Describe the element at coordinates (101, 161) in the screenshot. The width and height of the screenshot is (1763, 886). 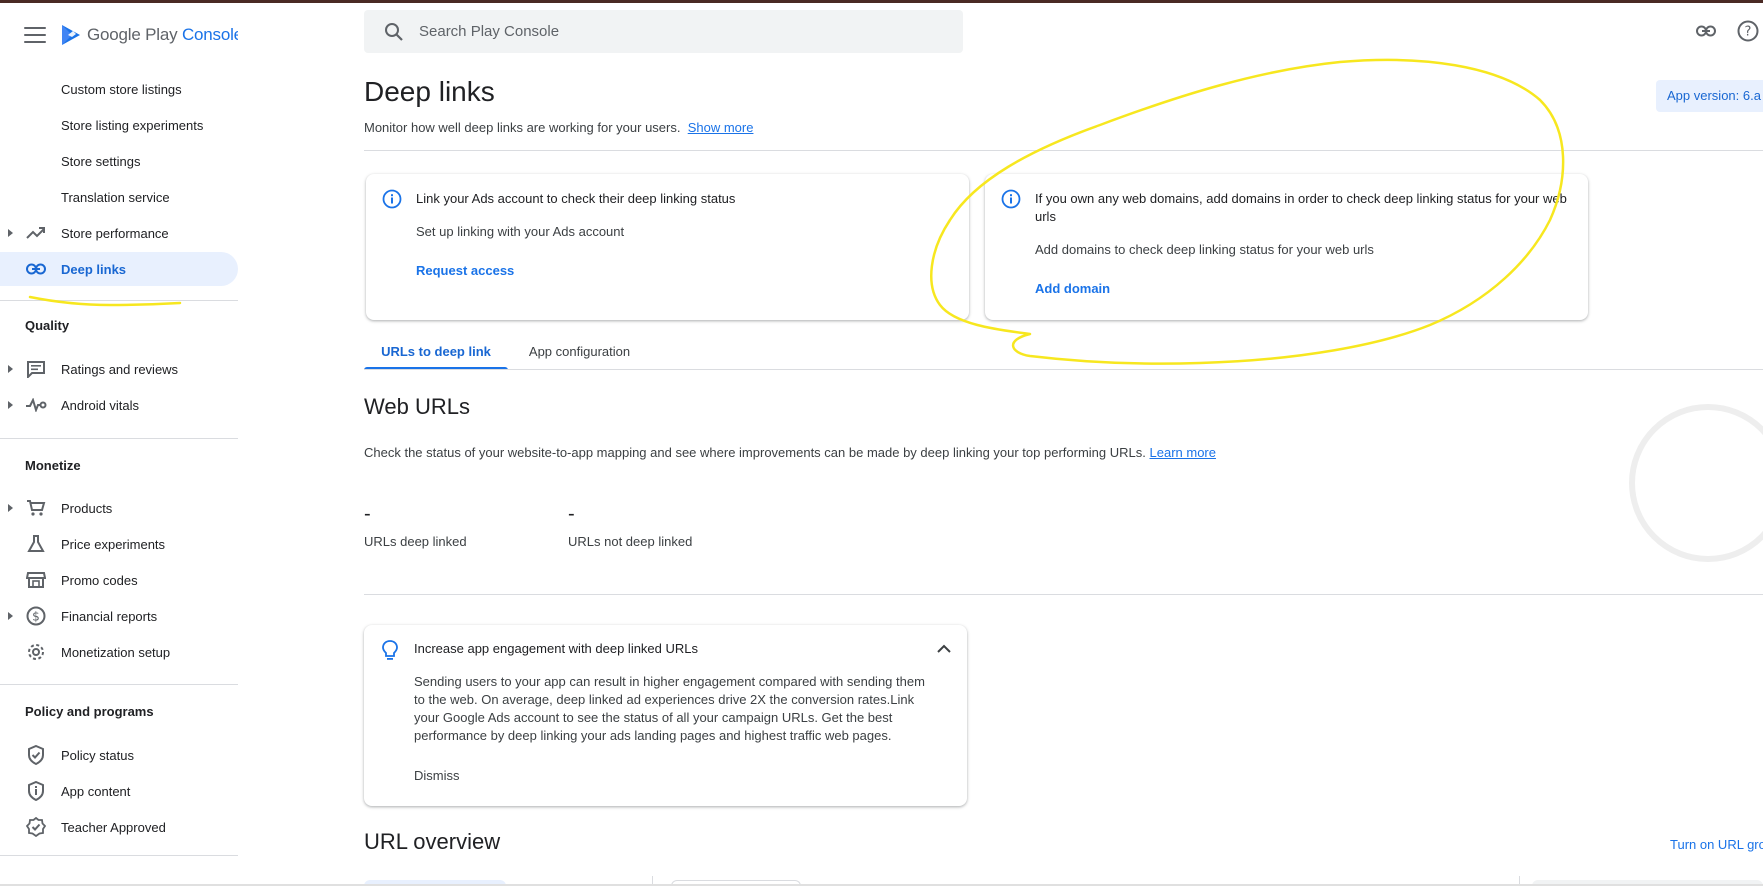
I see `sidebar-item-label: Store settings` at that location.